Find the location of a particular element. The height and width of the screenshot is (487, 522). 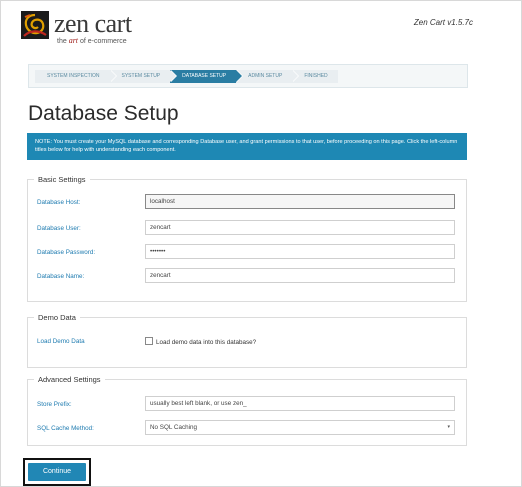

sql-cache-select: No SQL Caching ▾ is located at coordinates (300, 427).